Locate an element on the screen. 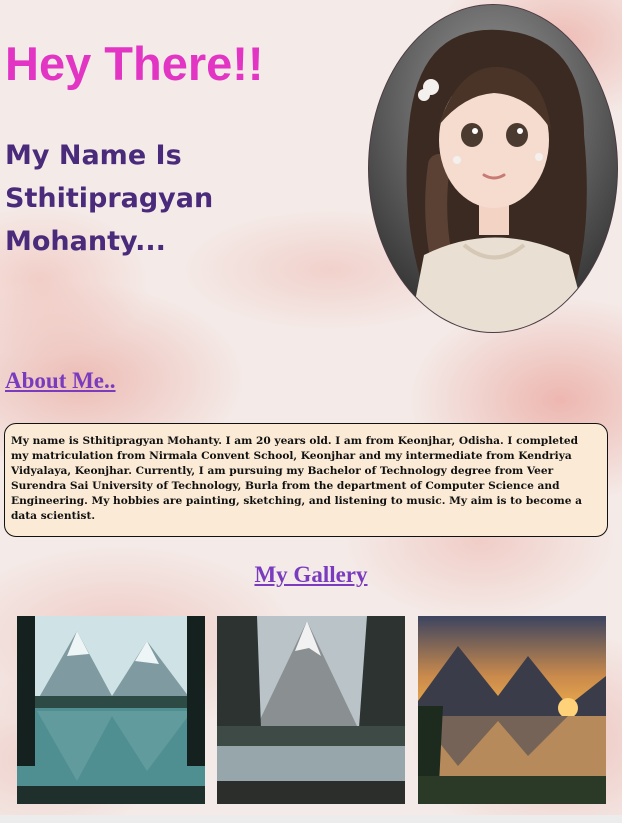 Image resolution: width=622 pixels, height=823 pixels. about-heading: About Me.. is located at coordinates (60, 380).